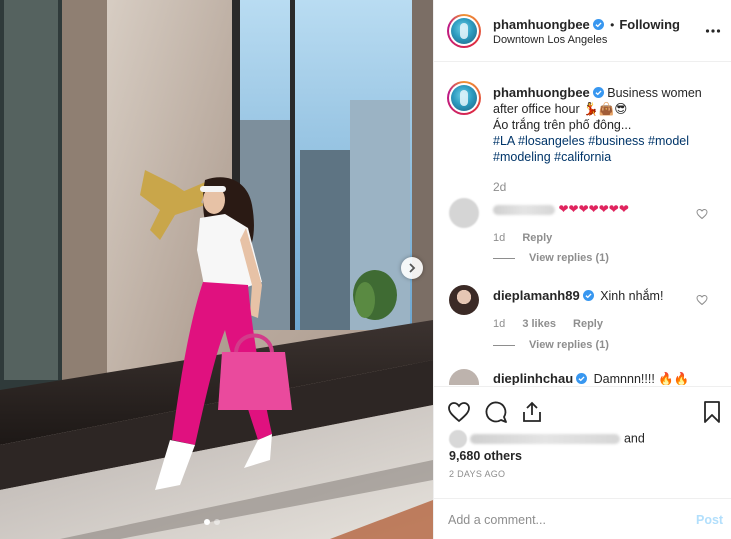 This screenshot has height=539, width=731. I want to click on add-comment-input, so click(563, 520).